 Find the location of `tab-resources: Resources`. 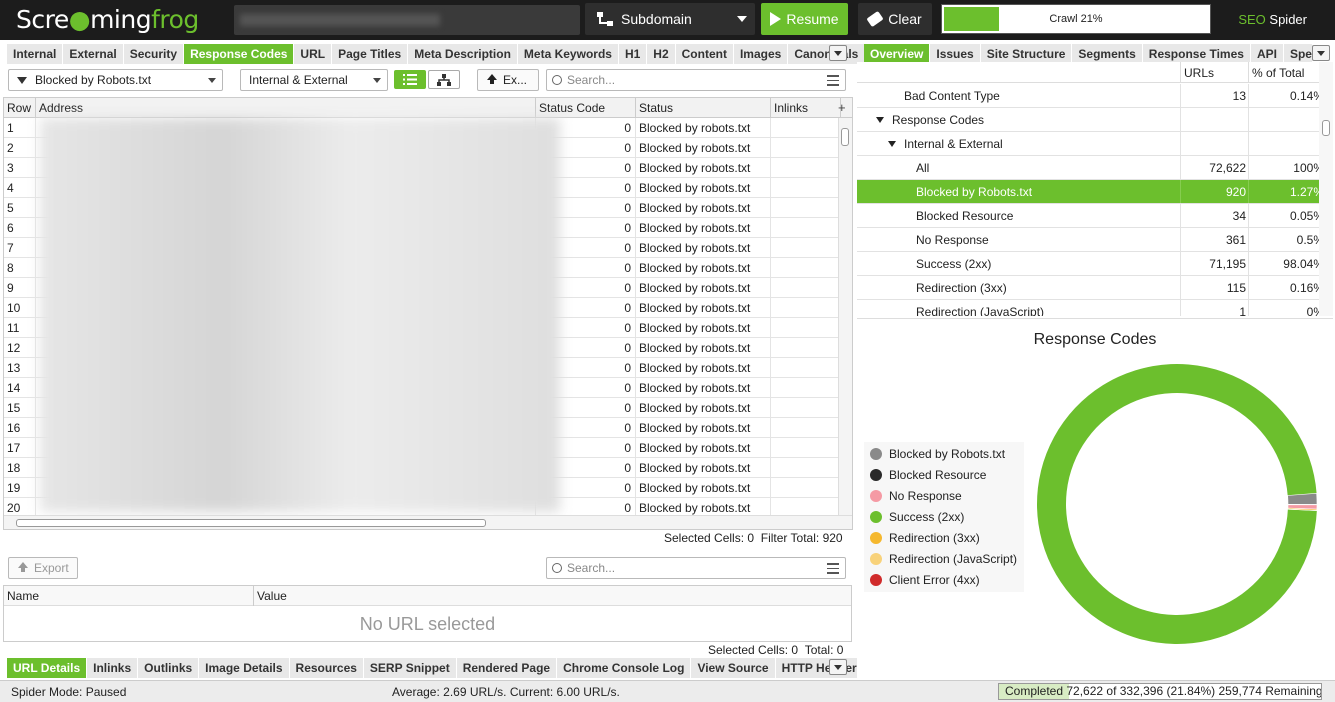

tab-resources: Resources is located at coordinates (326, 668).